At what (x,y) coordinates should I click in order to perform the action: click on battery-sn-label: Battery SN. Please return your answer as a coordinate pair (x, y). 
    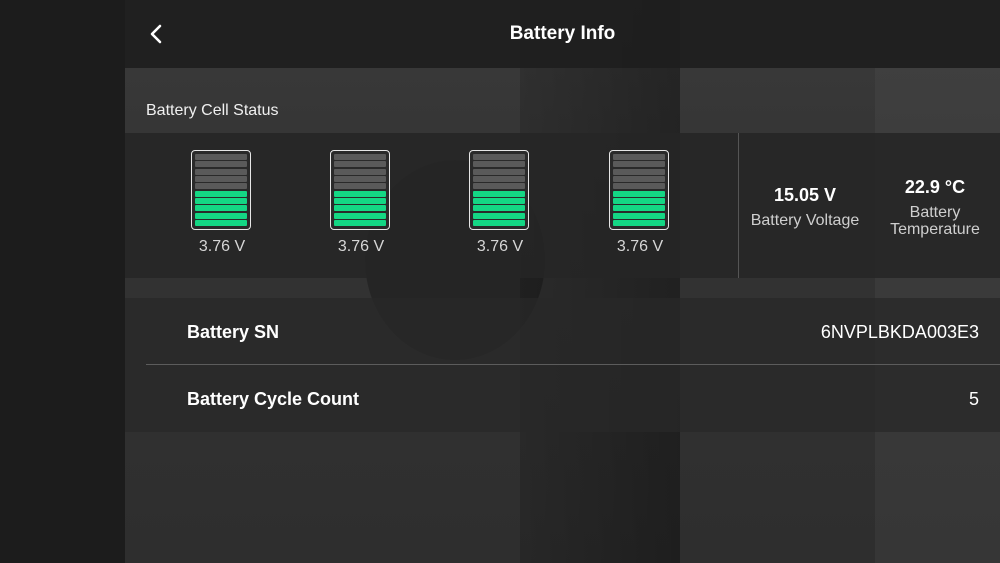
    Looking at the image, I should click on (233, 332).